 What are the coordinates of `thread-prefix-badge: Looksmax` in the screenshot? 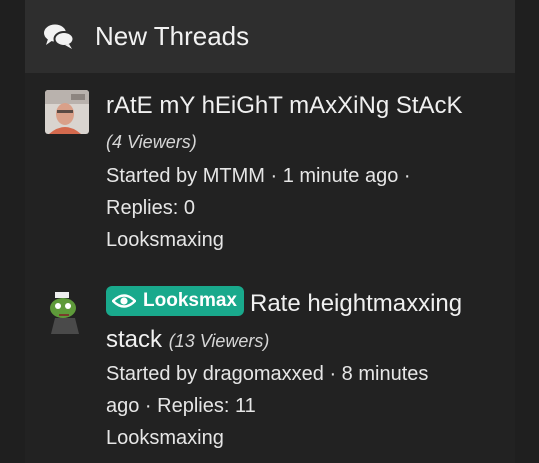 It's located at (175, 301).